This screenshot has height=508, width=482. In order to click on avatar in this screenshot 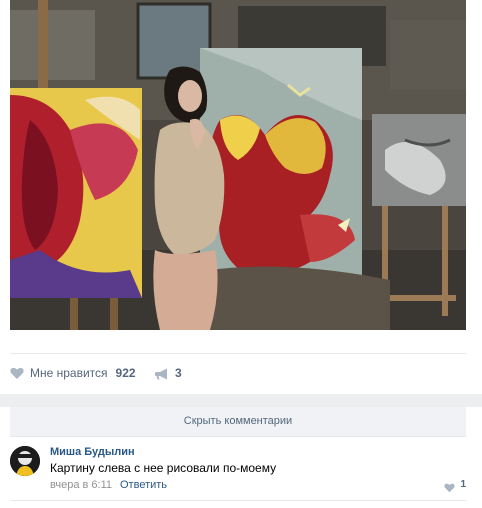, I will do `click(25, 461)`.